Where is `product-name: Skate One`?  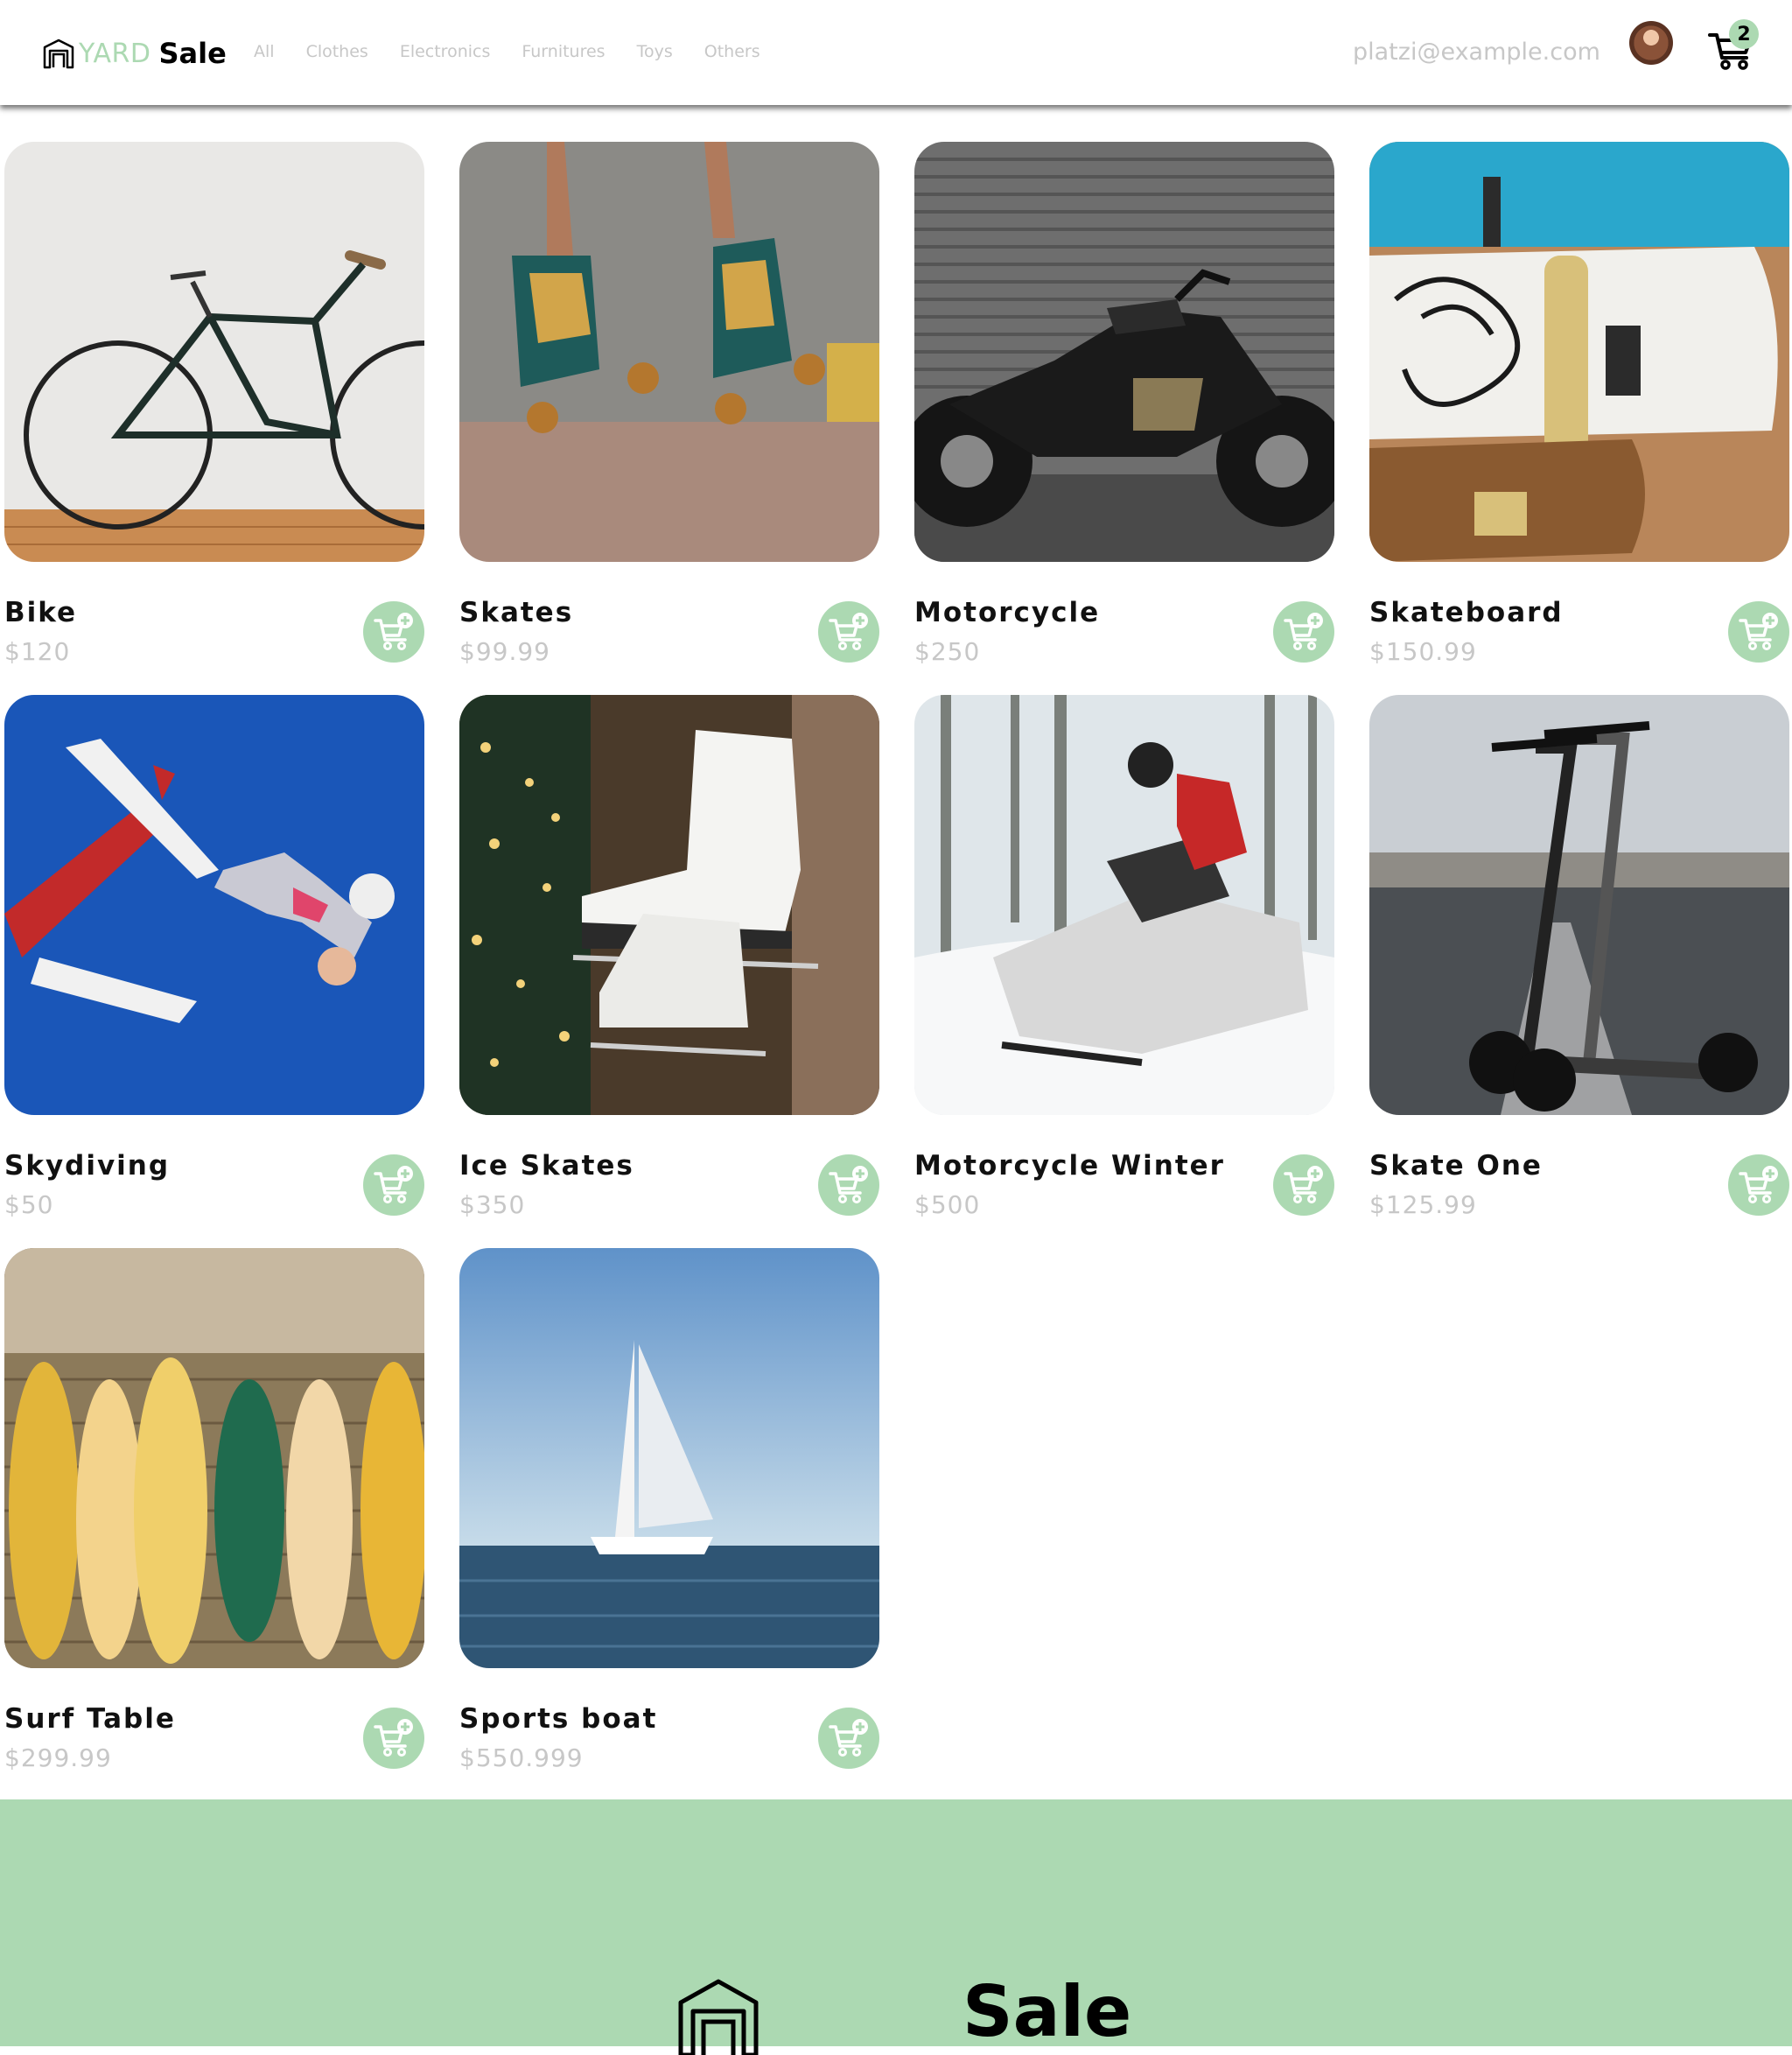 product-name: Skate One is located at coordinates (1456, 1166).